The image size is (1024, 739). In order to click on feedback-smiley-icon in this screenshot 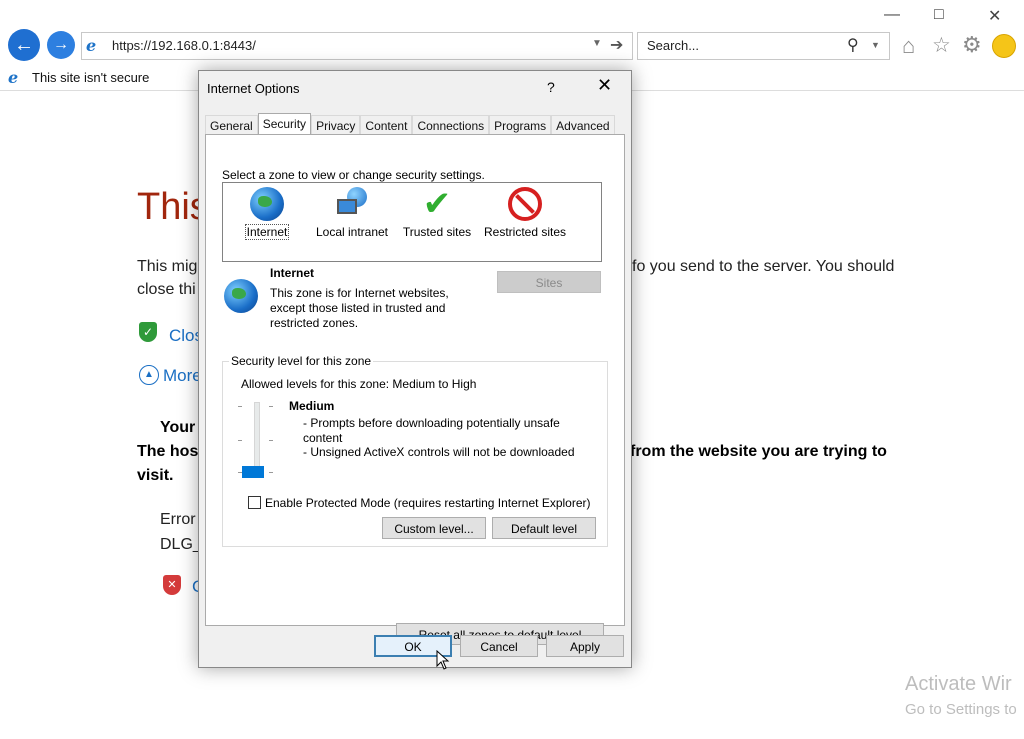, I will do `click(1004, 46)`.